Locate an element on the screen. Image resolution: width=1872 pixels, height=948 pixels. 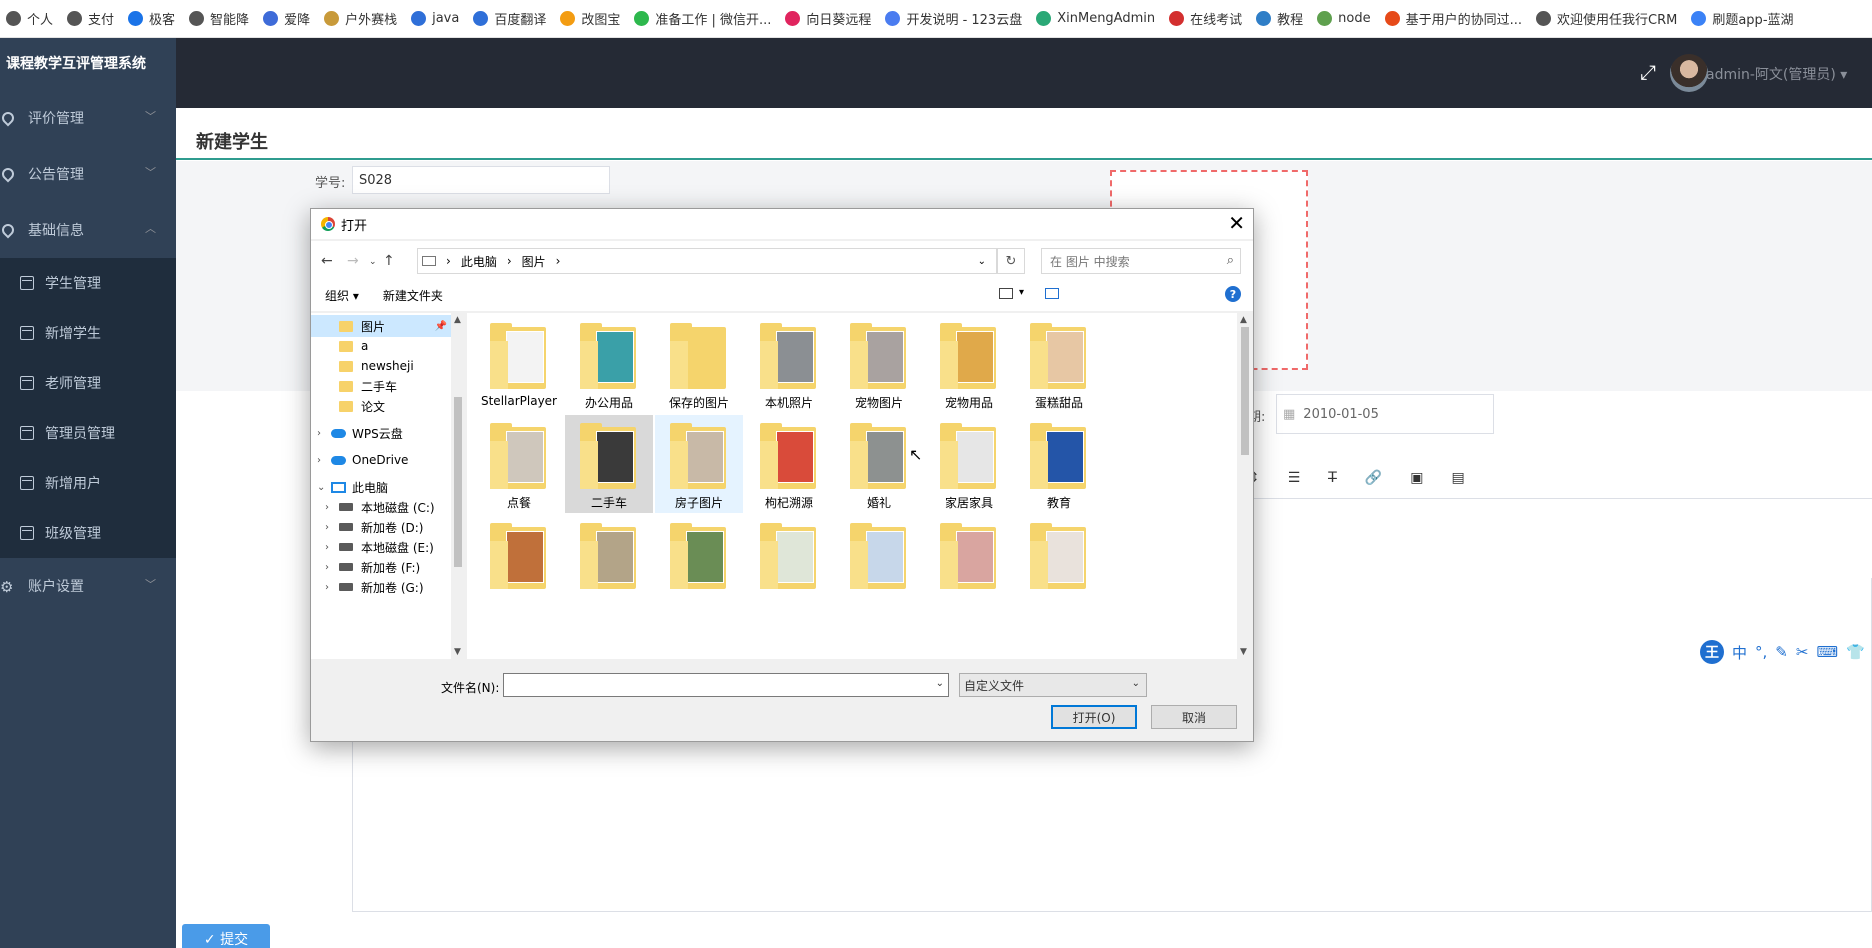
sidebar-item-class-management: 班级管理 is located at coordinates (88, 533).